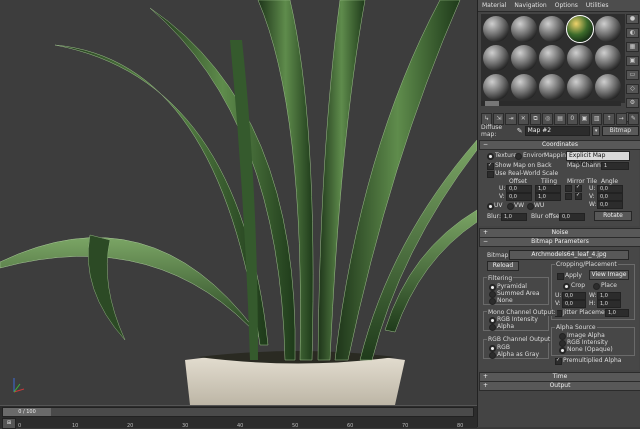 This screenshot has width=640, height=429. What do you see at coordinates (610, 205) in the screenshot?
I see `w-angle-spinner: 0,0` at bounding box center [610, 205].